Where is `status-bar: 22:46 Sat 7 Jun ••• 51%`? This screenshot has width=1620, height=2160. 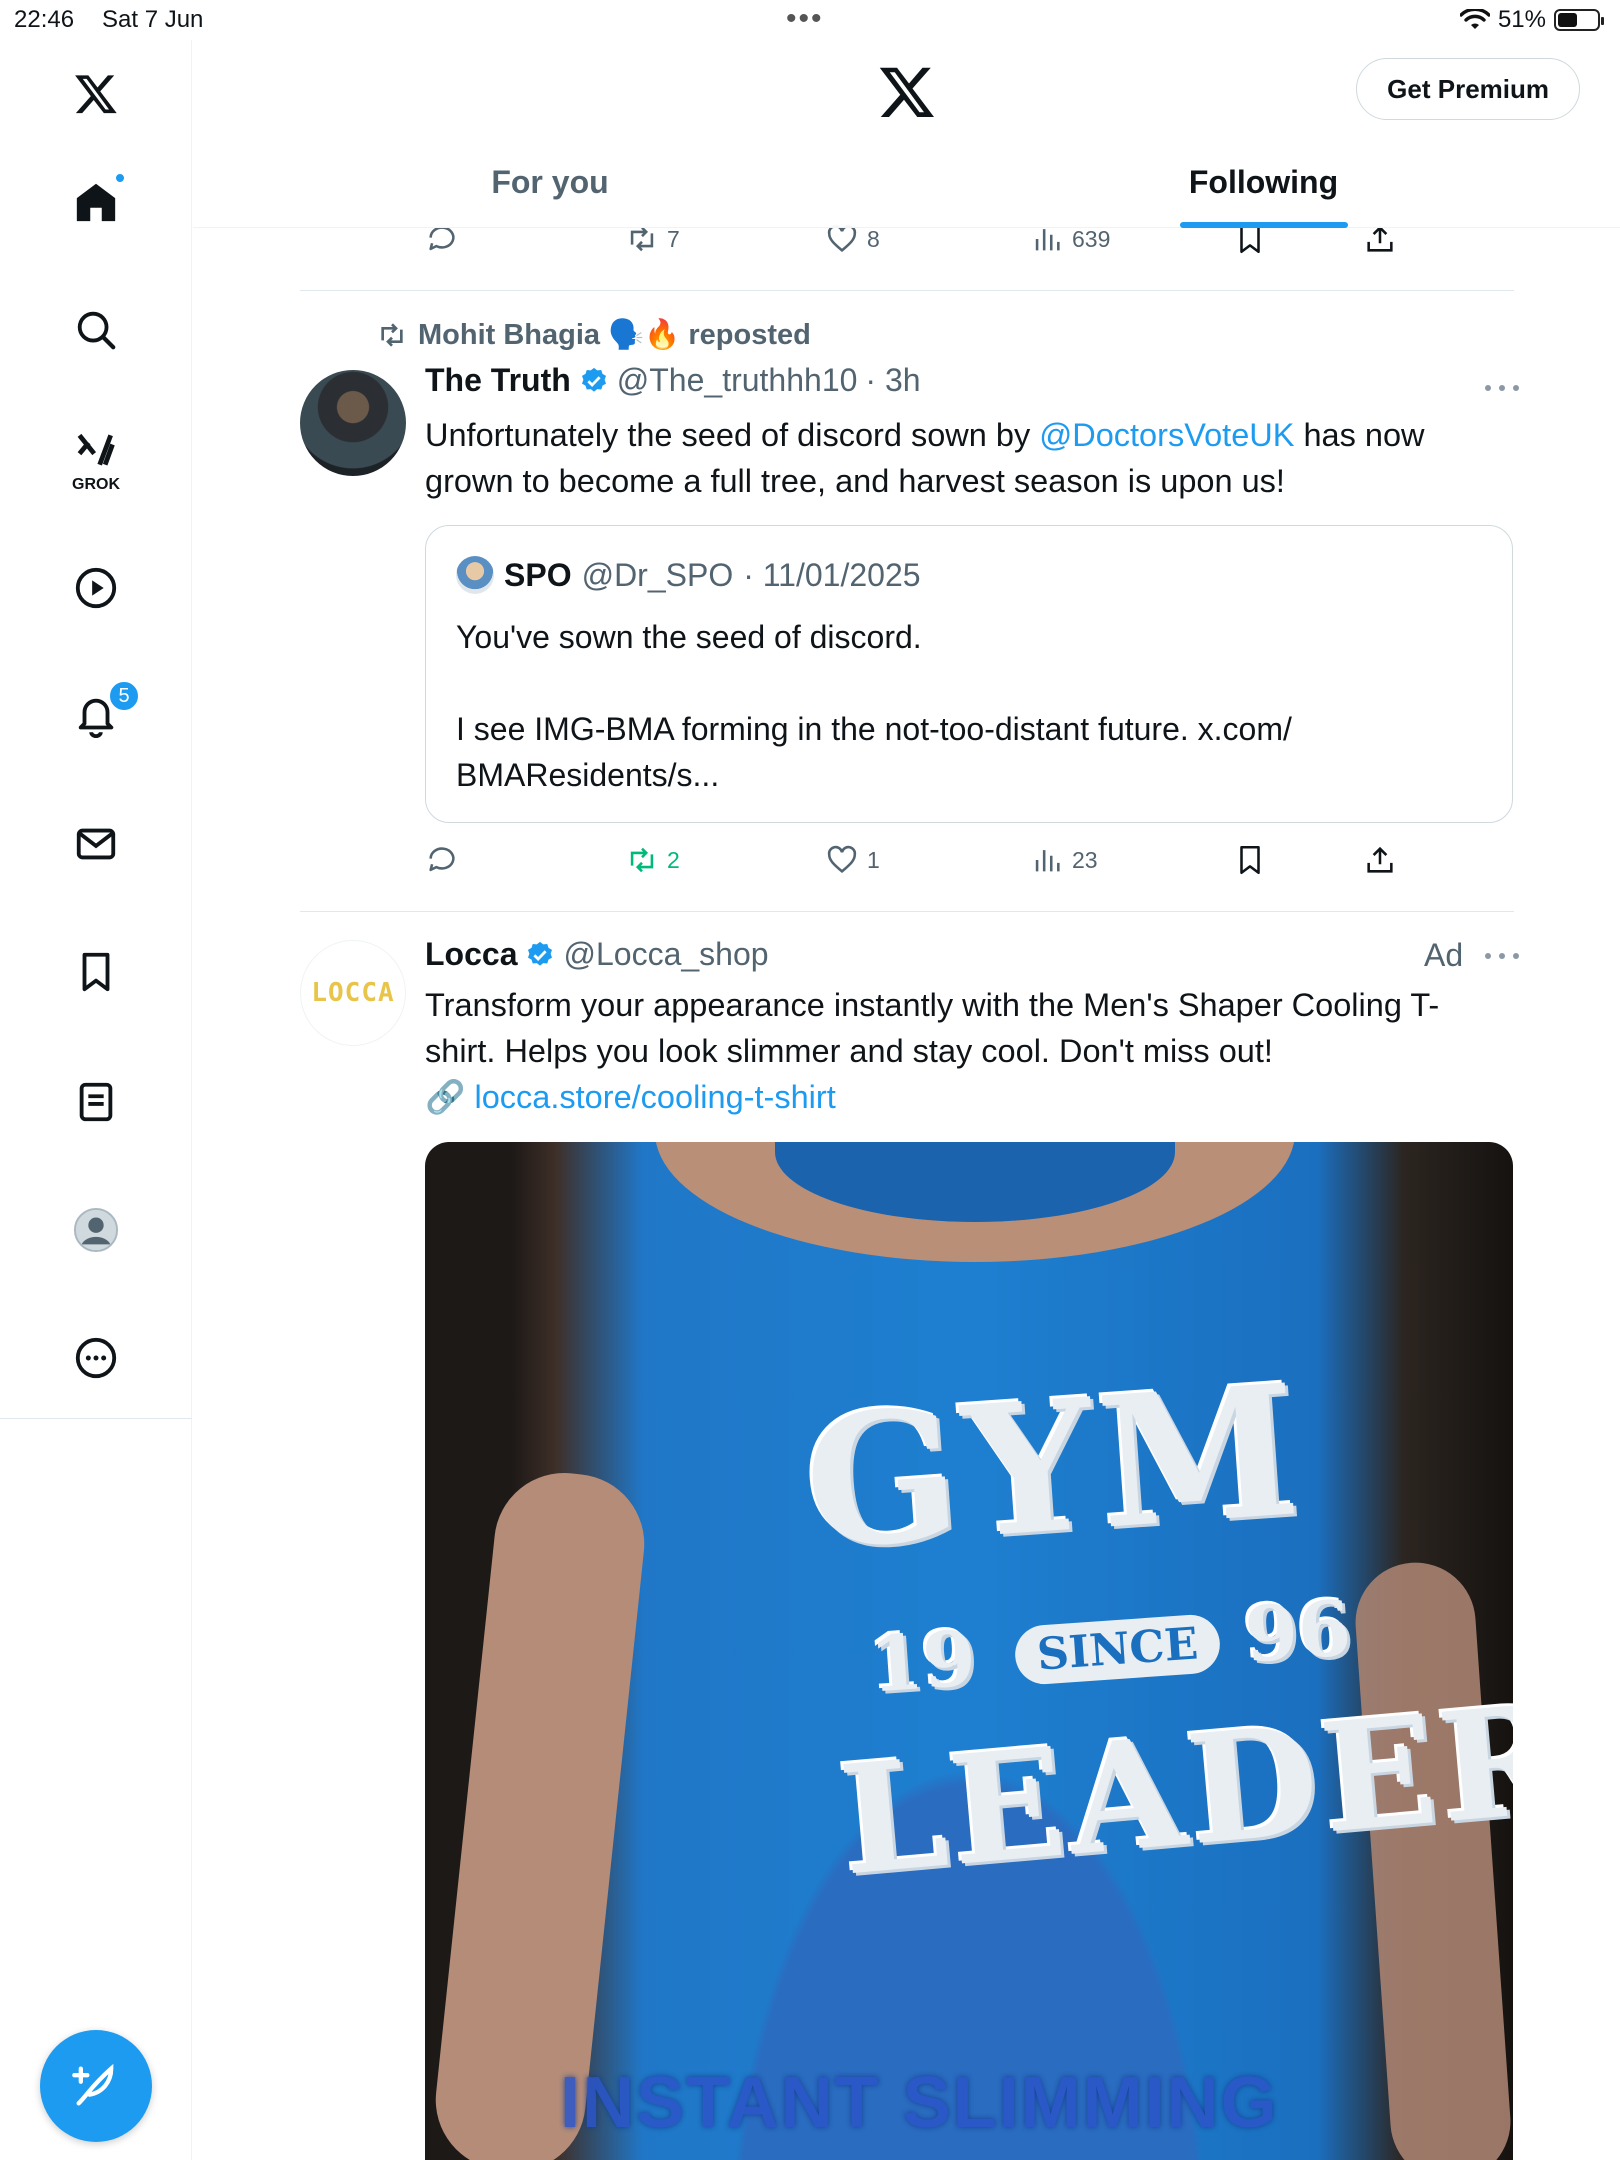 status-bar: 22:46 Sat 7 Jun ••• 51% is located at coordinates (810, 20).